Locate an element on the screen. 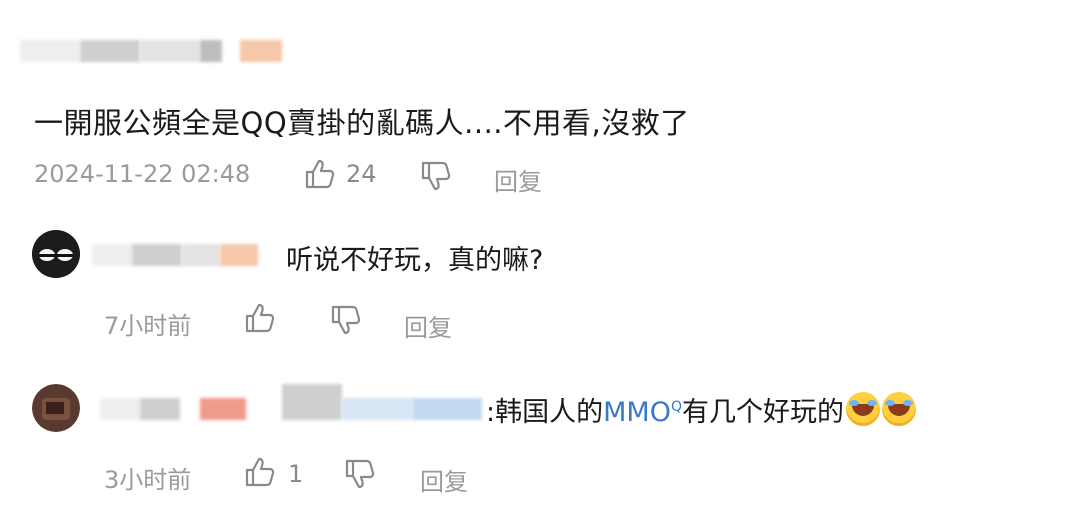 The image size is (1080, 528). reply-time: 7小时前 is located at coordinates (148, 326).